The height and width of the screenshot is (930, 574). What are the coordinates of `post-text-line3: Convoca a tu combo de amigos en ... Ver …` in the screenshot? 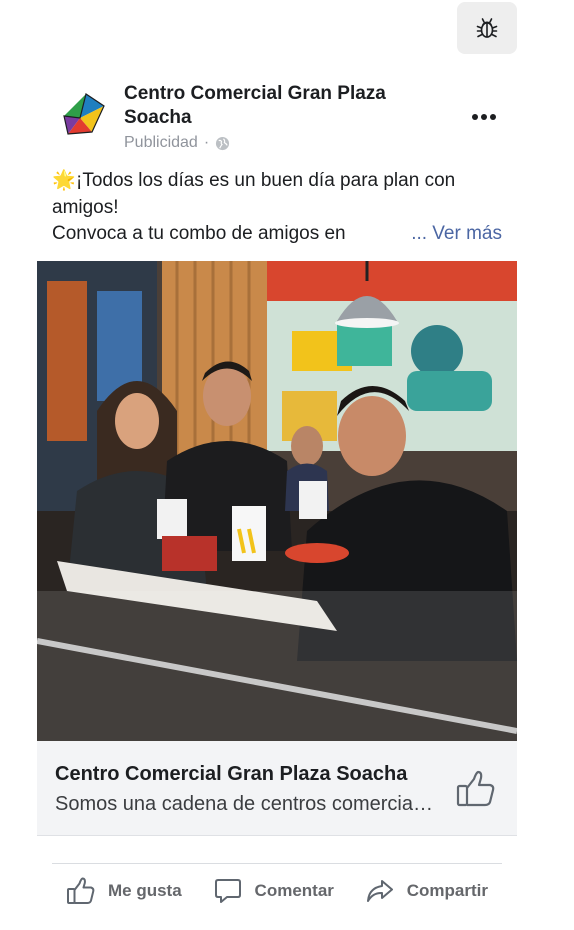 It's located at (277, 234).